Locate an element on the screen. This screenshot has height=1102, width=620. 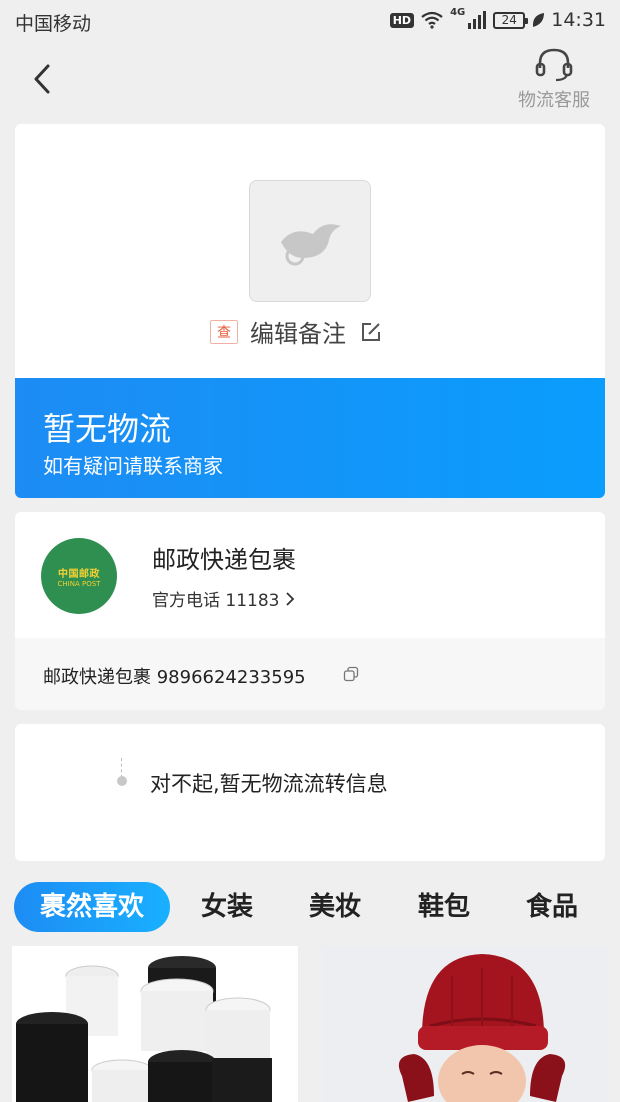
status-bar: 中国移动 HD 4G 24 14:31 is located at coordinates (310, 21).